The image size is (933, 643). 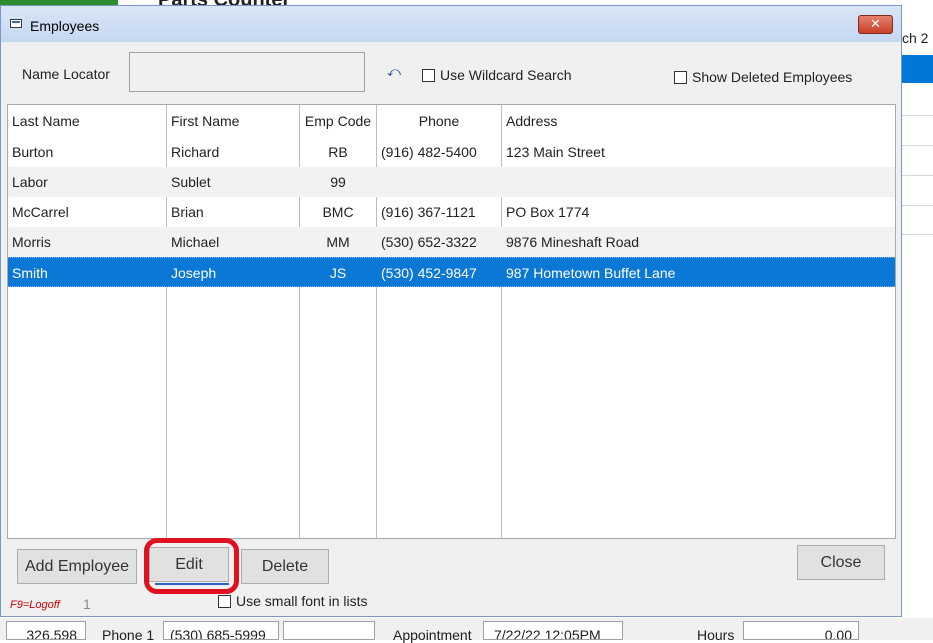 I want to click on cell-first-name: Joseph, so click(x=194, y=273).